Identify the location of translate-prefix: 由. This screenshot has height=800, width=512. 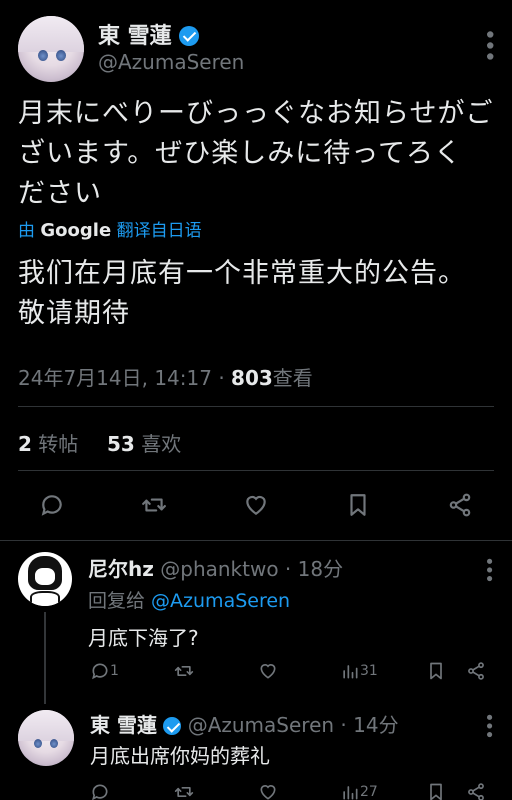
(26, 231).